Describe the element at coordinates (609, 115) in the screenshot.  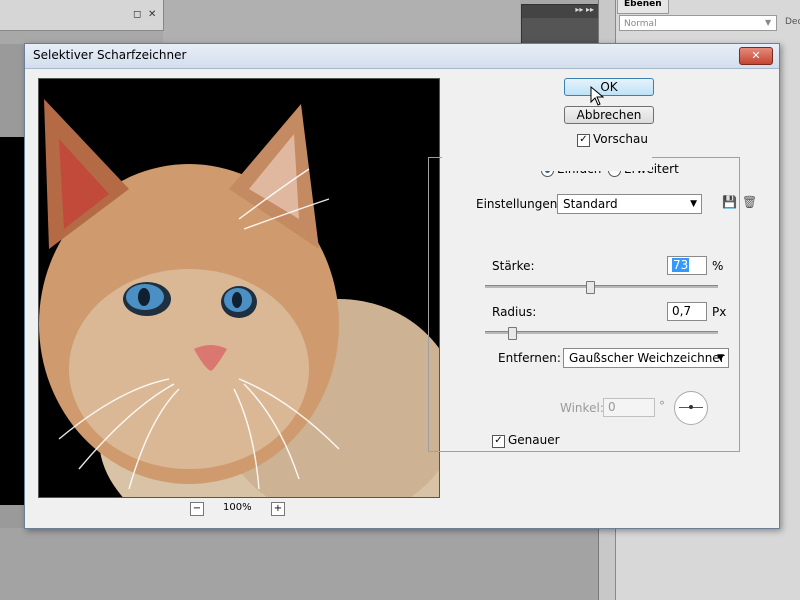
I see `cancel-button: Abbrechen` at that location.